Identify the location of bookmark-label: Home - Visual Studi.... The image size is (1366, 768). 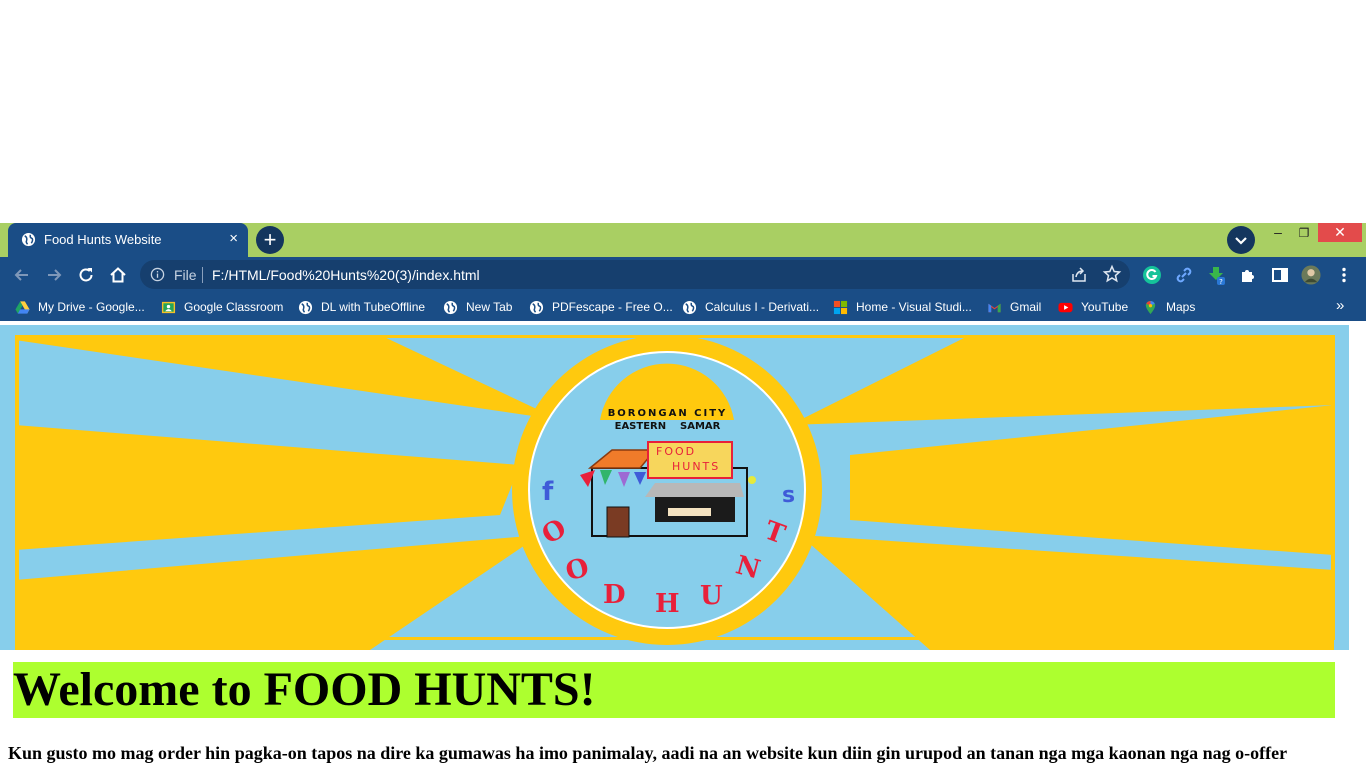
(914, 307).